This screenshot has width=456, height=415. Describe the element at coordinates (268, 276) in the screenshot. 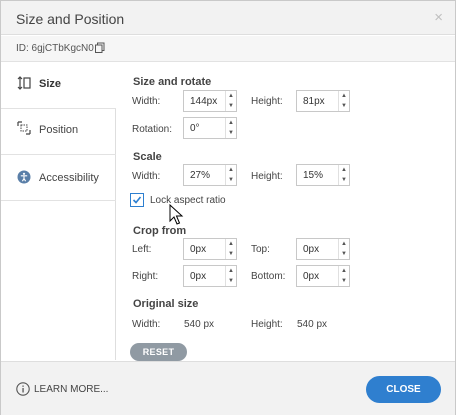

I see `crop-bottom-label: Bottom:` at that location.